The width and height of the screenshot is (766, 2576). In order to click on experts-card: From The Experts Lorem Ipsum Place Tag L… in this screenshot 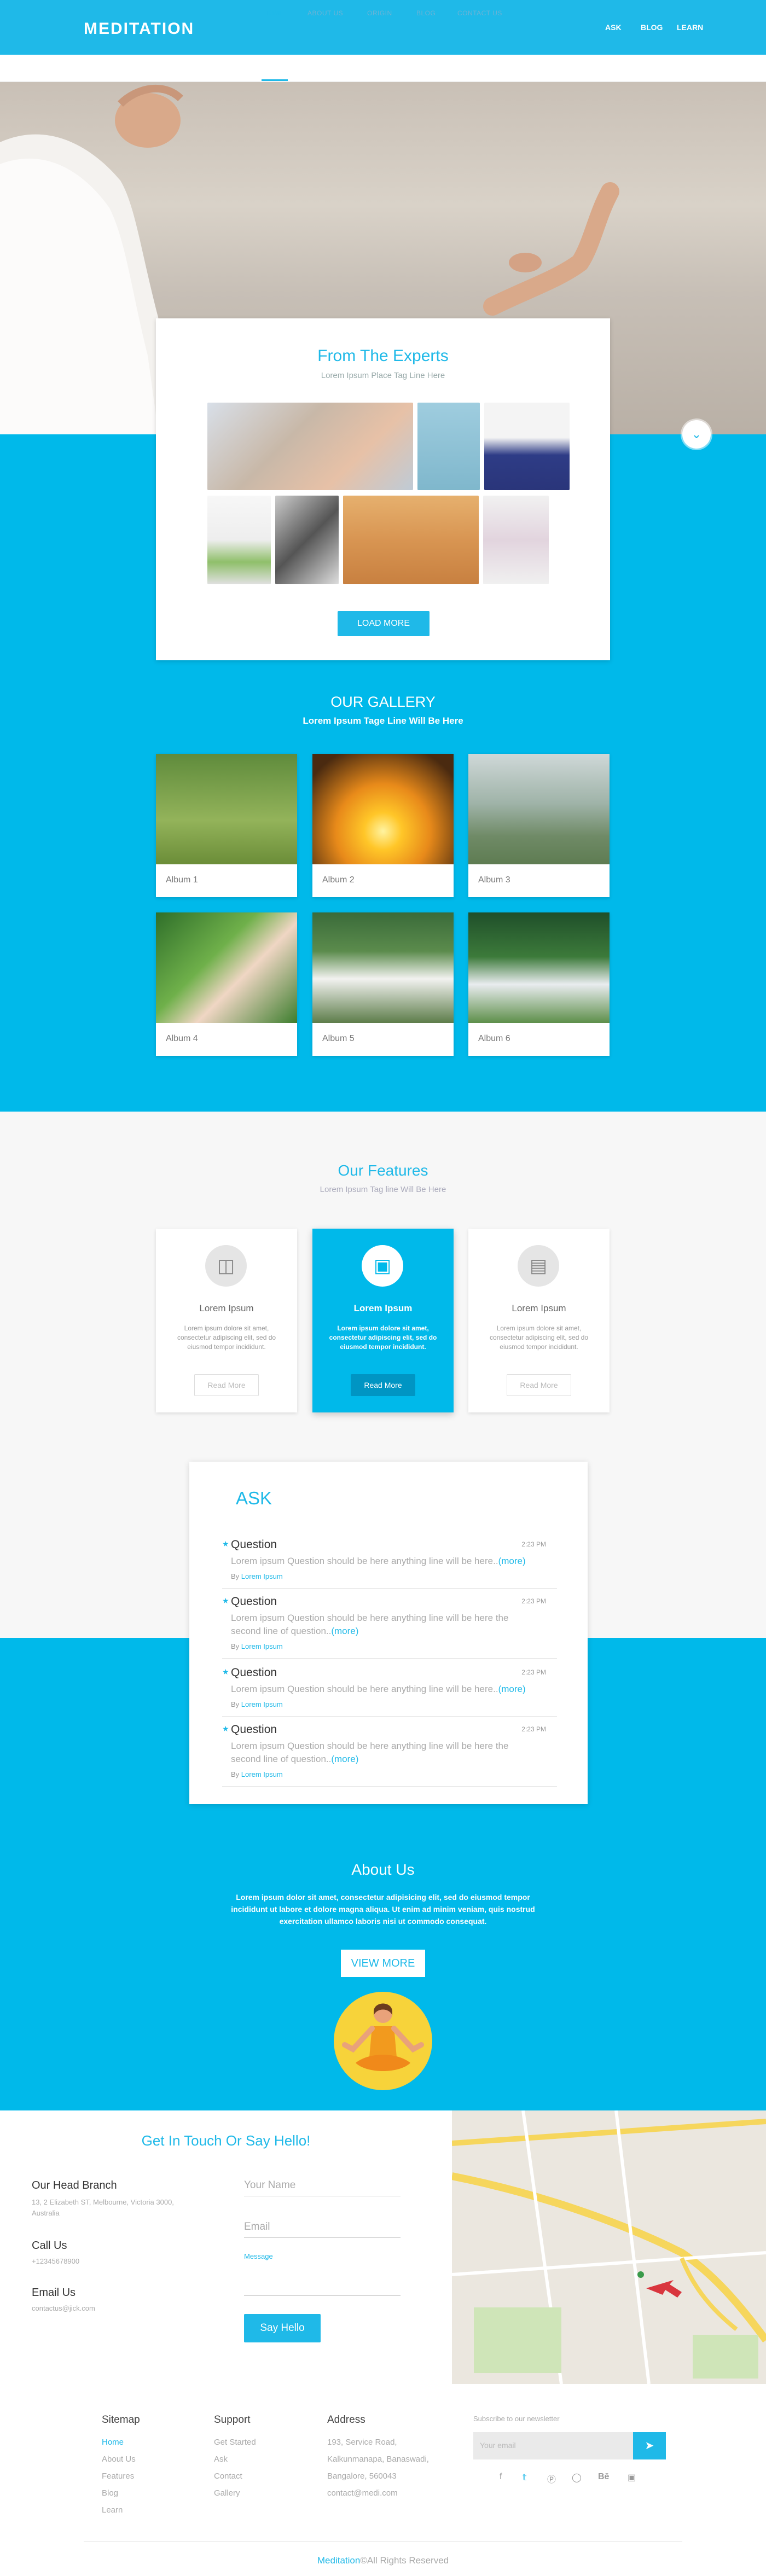, I will do `click(383, 489)`.